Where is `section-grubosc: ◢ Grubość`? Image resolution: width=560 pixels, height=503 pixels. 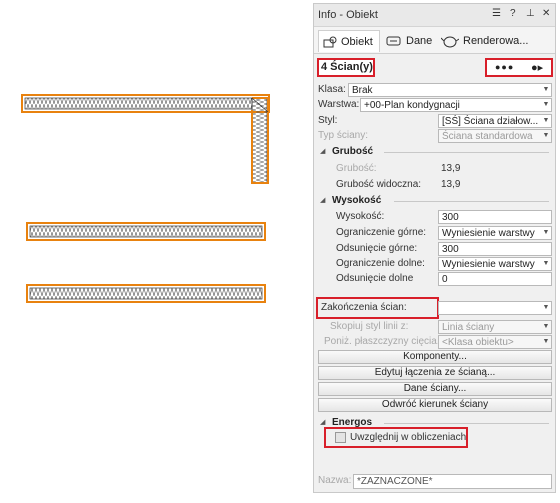 section-grubosc: ◢ Grubość is located at coordinates (434, 152).